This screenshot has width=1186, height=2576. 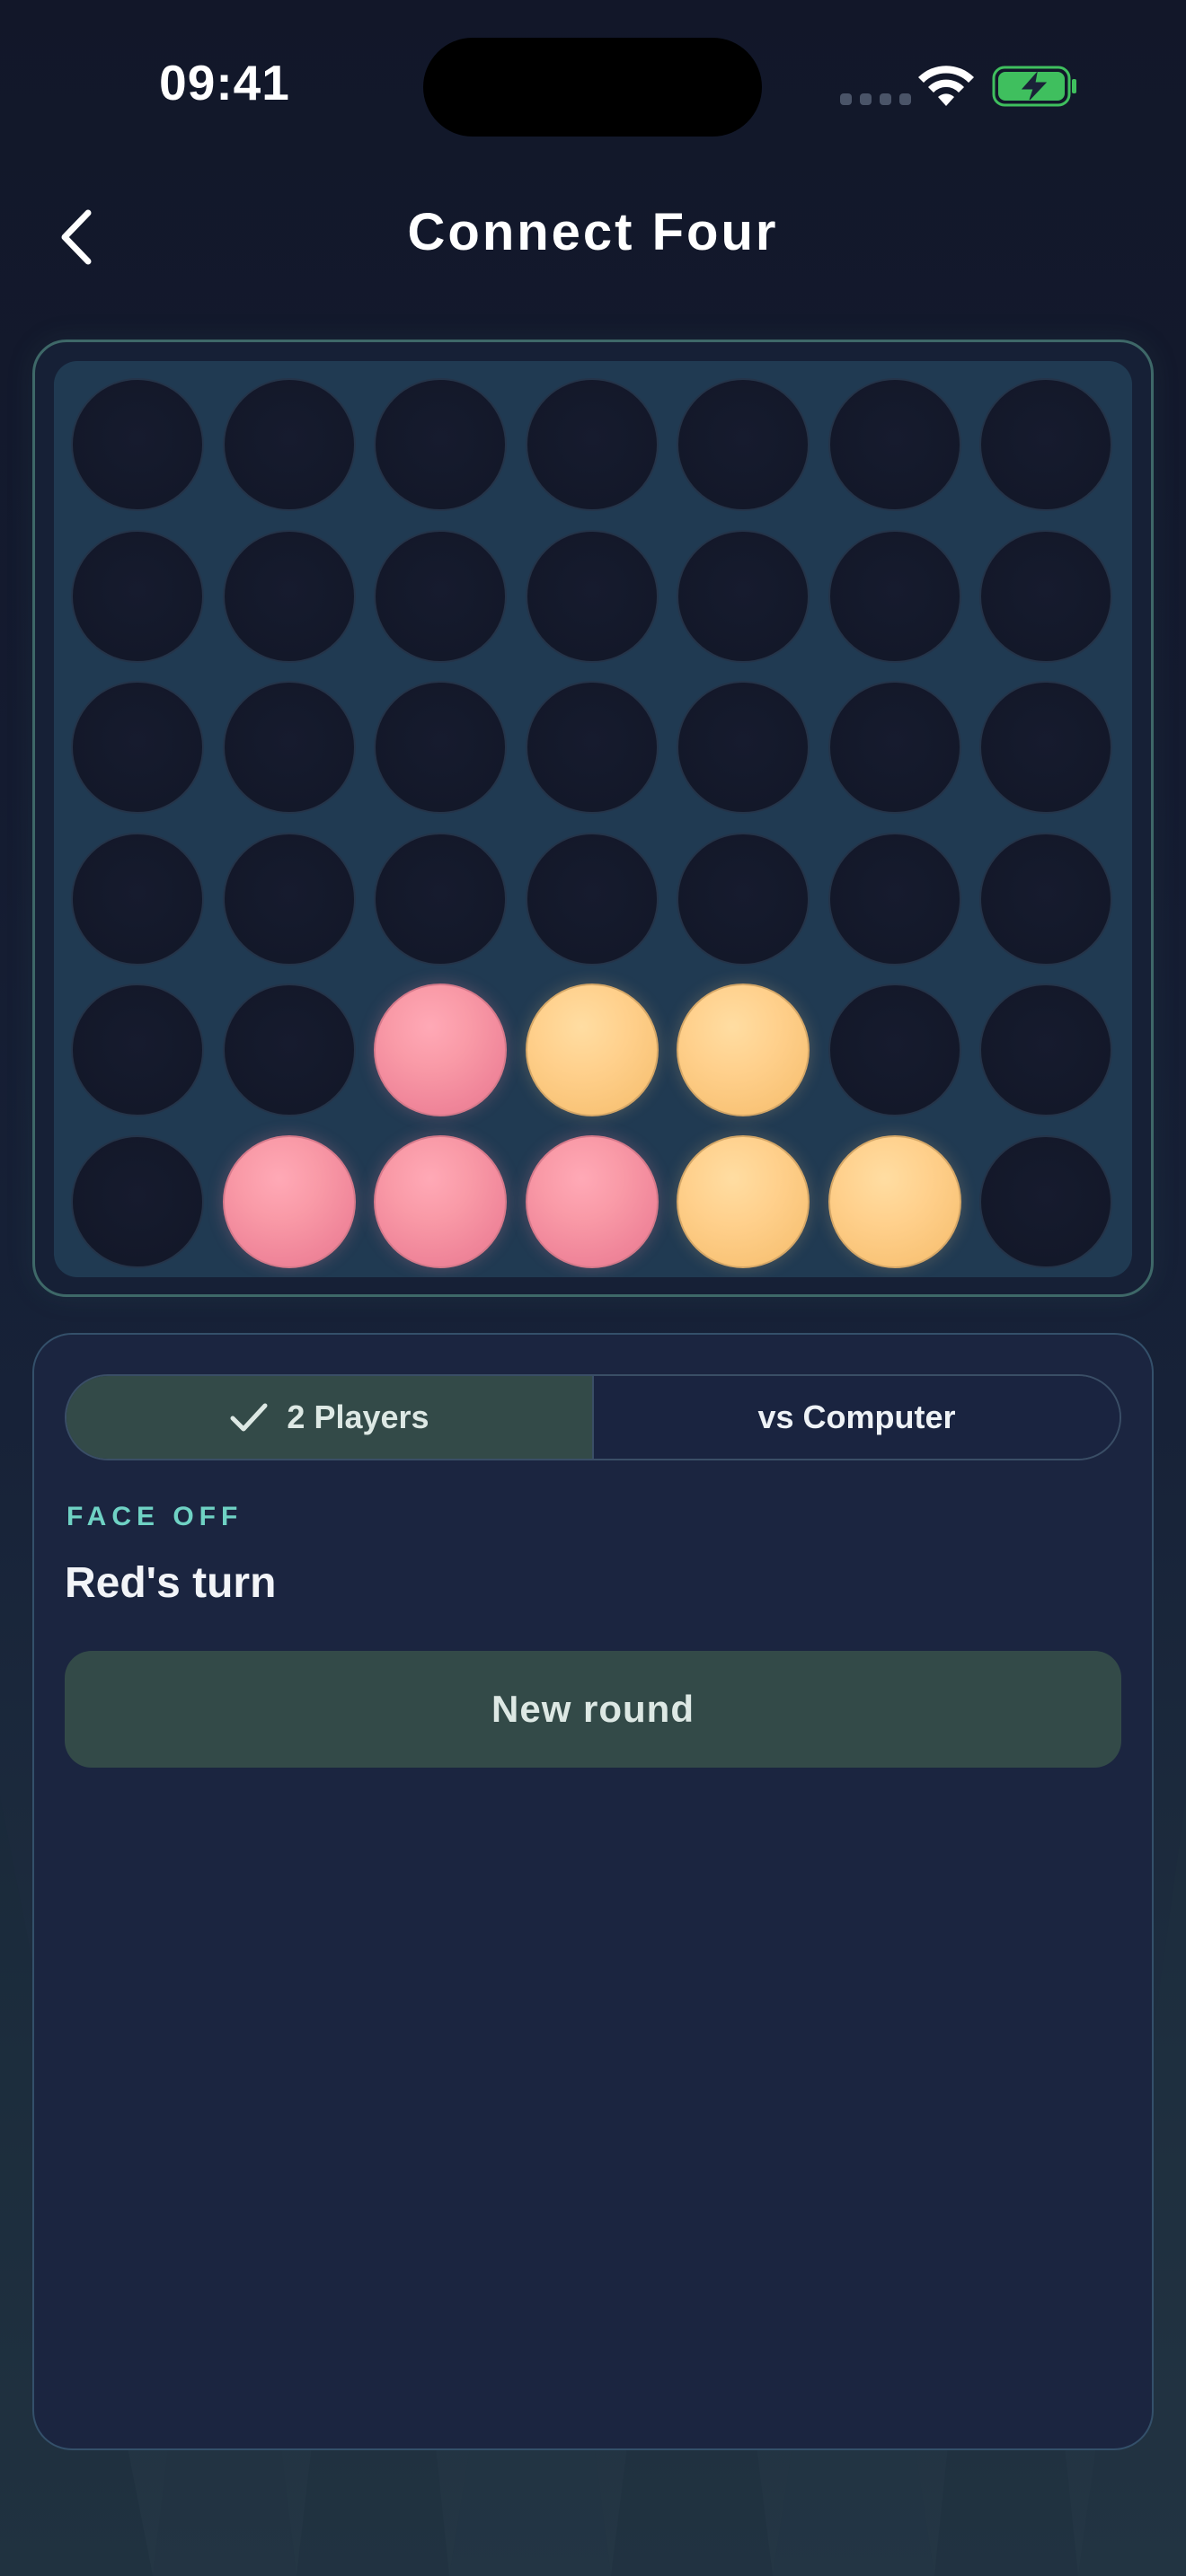 I want to click on mode-selector: 2 Players vs Computer, so click(x=593, y=1417).